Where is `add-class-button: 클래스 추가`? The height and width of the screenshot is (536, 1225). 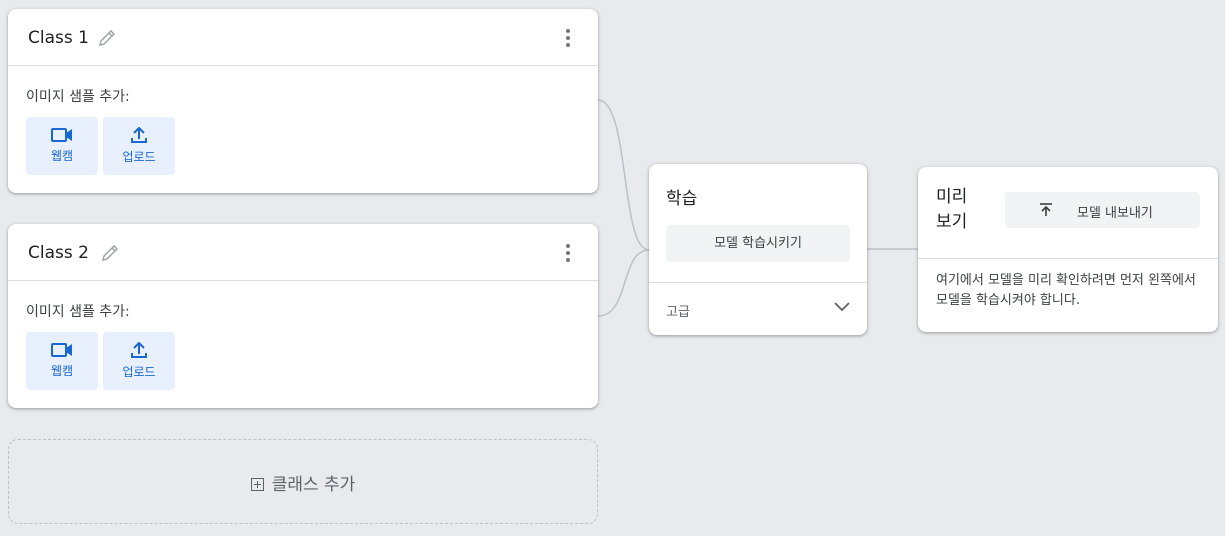 add-class-button: 클래스 추가 is located at coordinates (303, 481).